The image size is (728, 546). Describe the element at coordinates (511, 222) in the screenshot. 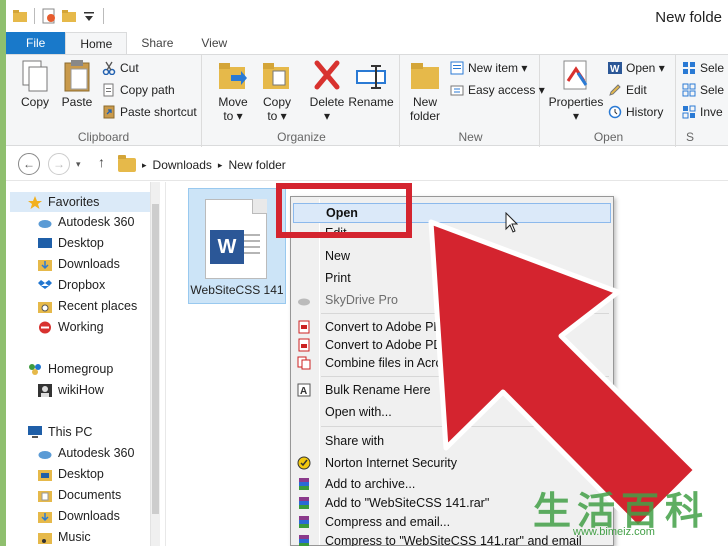

I see `mouse-cursor-icon` at that location.